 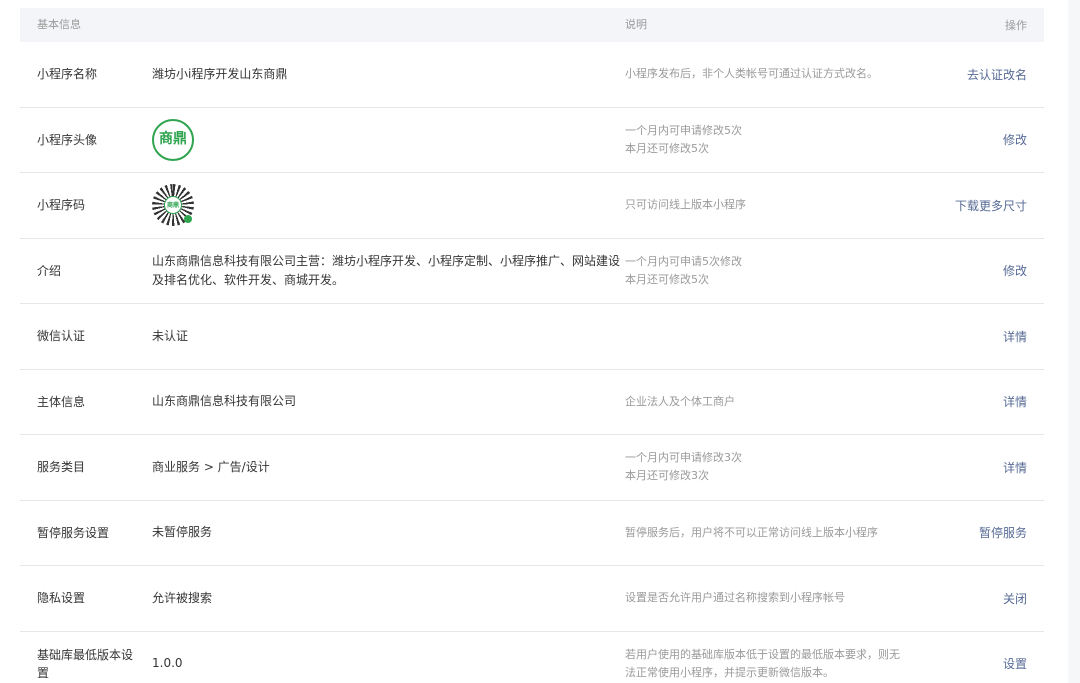 I want to click on header-description: 说明, so click(x=636, y=24).